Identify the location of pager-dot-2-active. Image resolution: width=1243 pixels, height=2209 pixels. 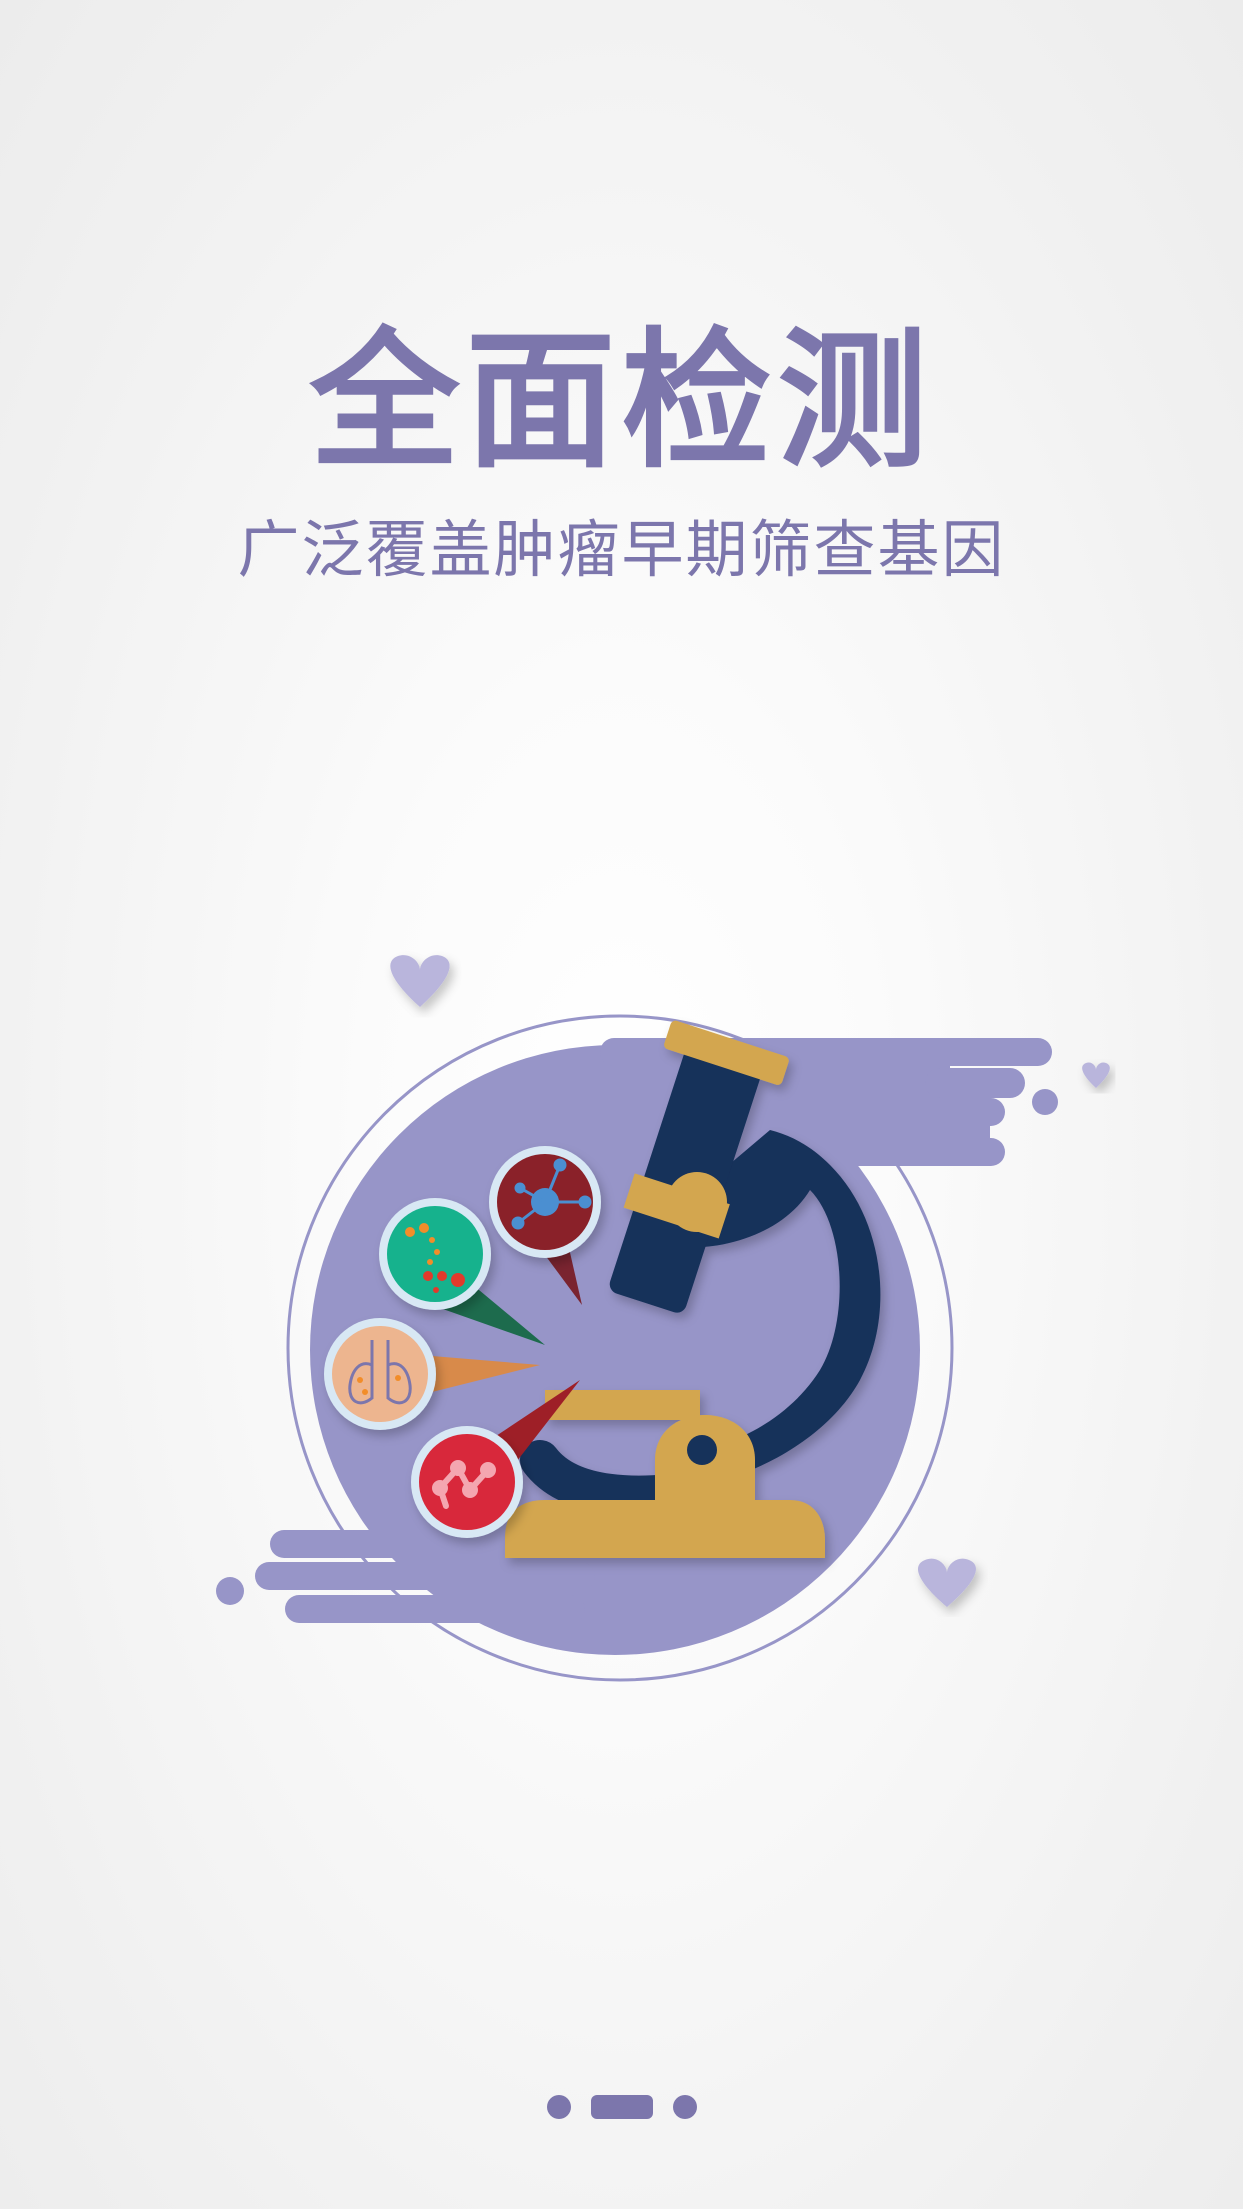
(621, 2107).